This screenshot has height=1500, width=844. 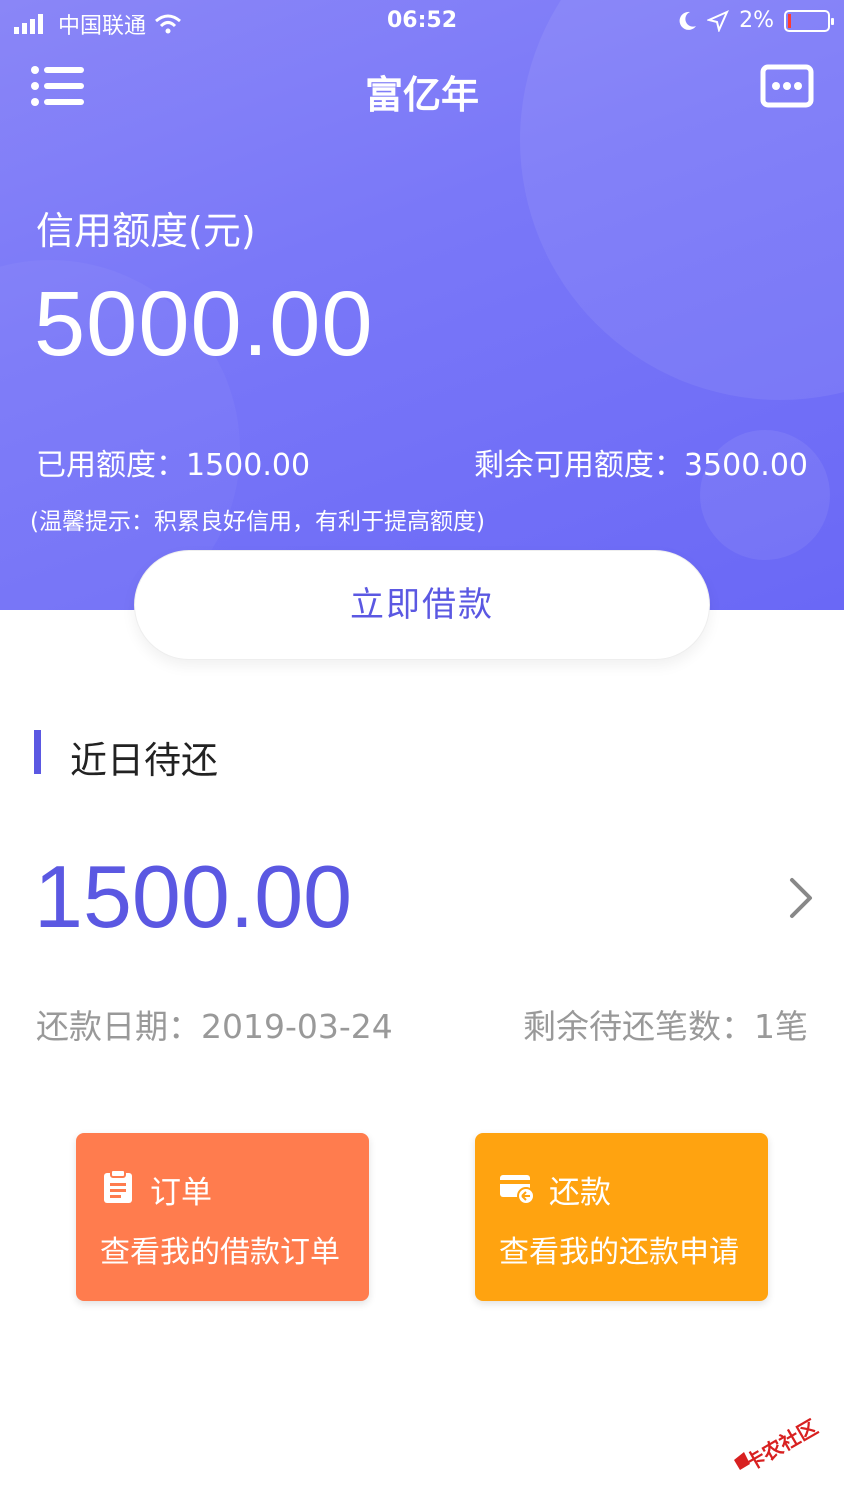 I want to click on card-refund-icon, so click(x=517, y=1190).